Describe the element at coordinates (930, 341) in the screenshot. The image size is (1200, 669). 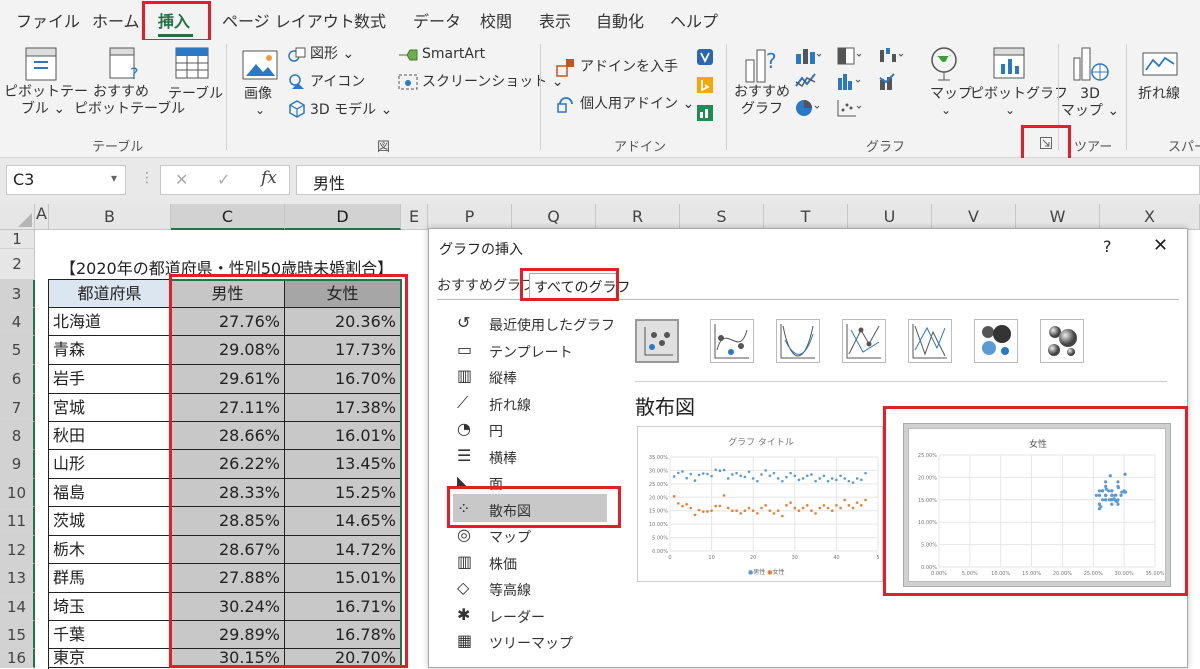
I see `subtype-scatter-straight` at that location.